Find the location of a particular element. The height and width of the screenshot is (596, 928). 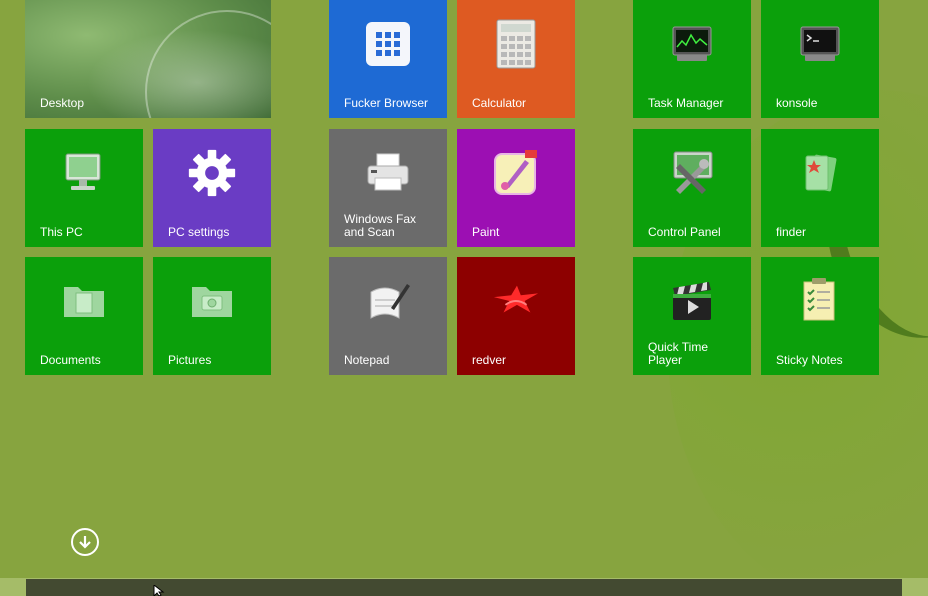

arrow-down-circle-icon is located at coordinates (85, 542).